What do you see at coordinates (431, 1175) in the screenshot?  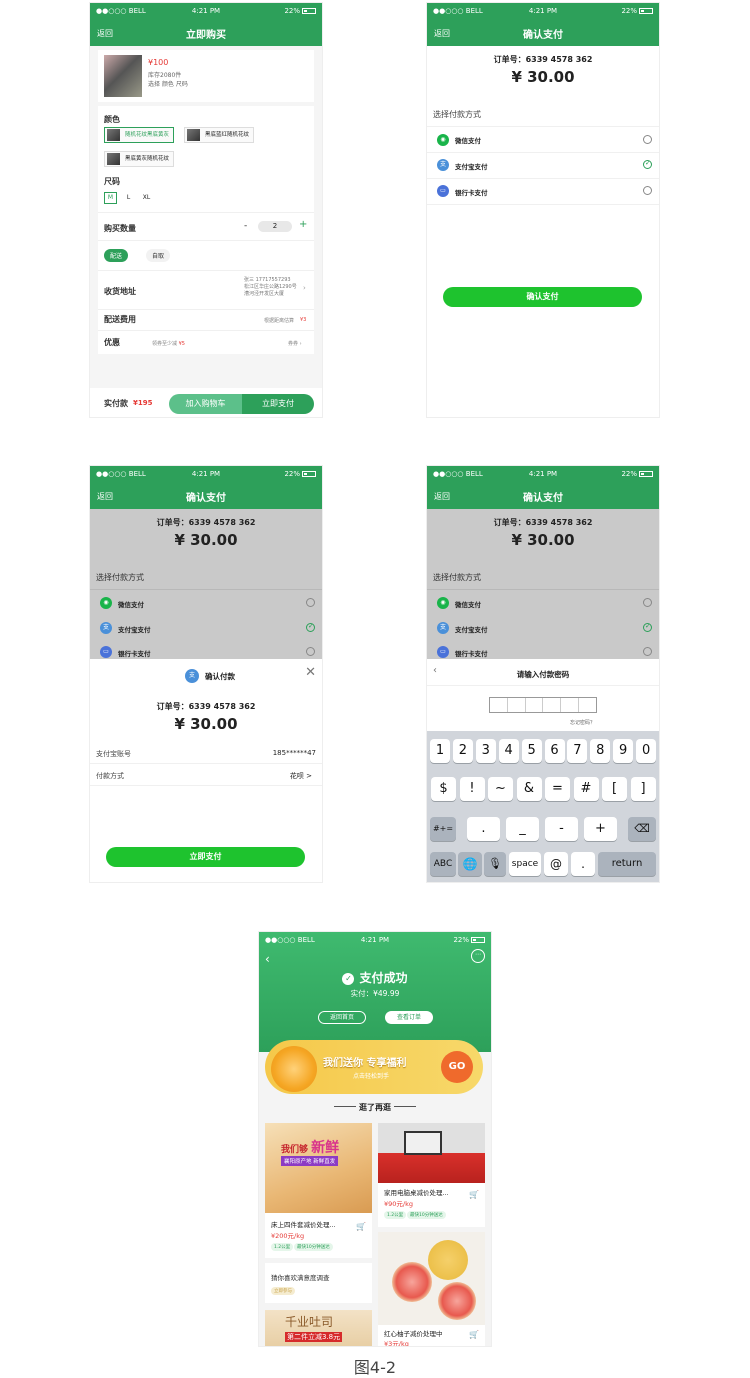 I see `product-card: 家用电脑桌减价处理... ¥90元/kg 1.2公里 最快10分钟送达 🛒` at bounding box center [431, 1175].